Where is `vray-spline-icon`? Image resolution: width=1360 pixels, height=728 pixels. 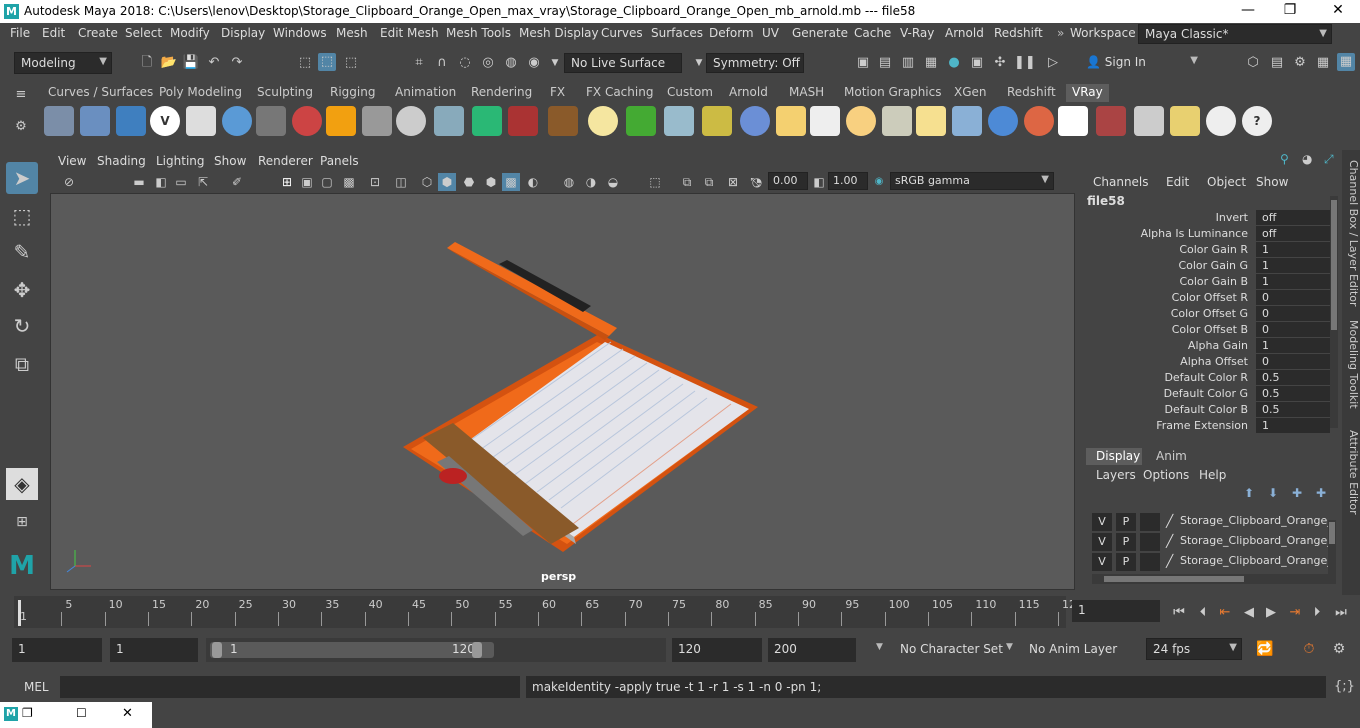 vray-spline-icon is located at coordinates (717, 121).